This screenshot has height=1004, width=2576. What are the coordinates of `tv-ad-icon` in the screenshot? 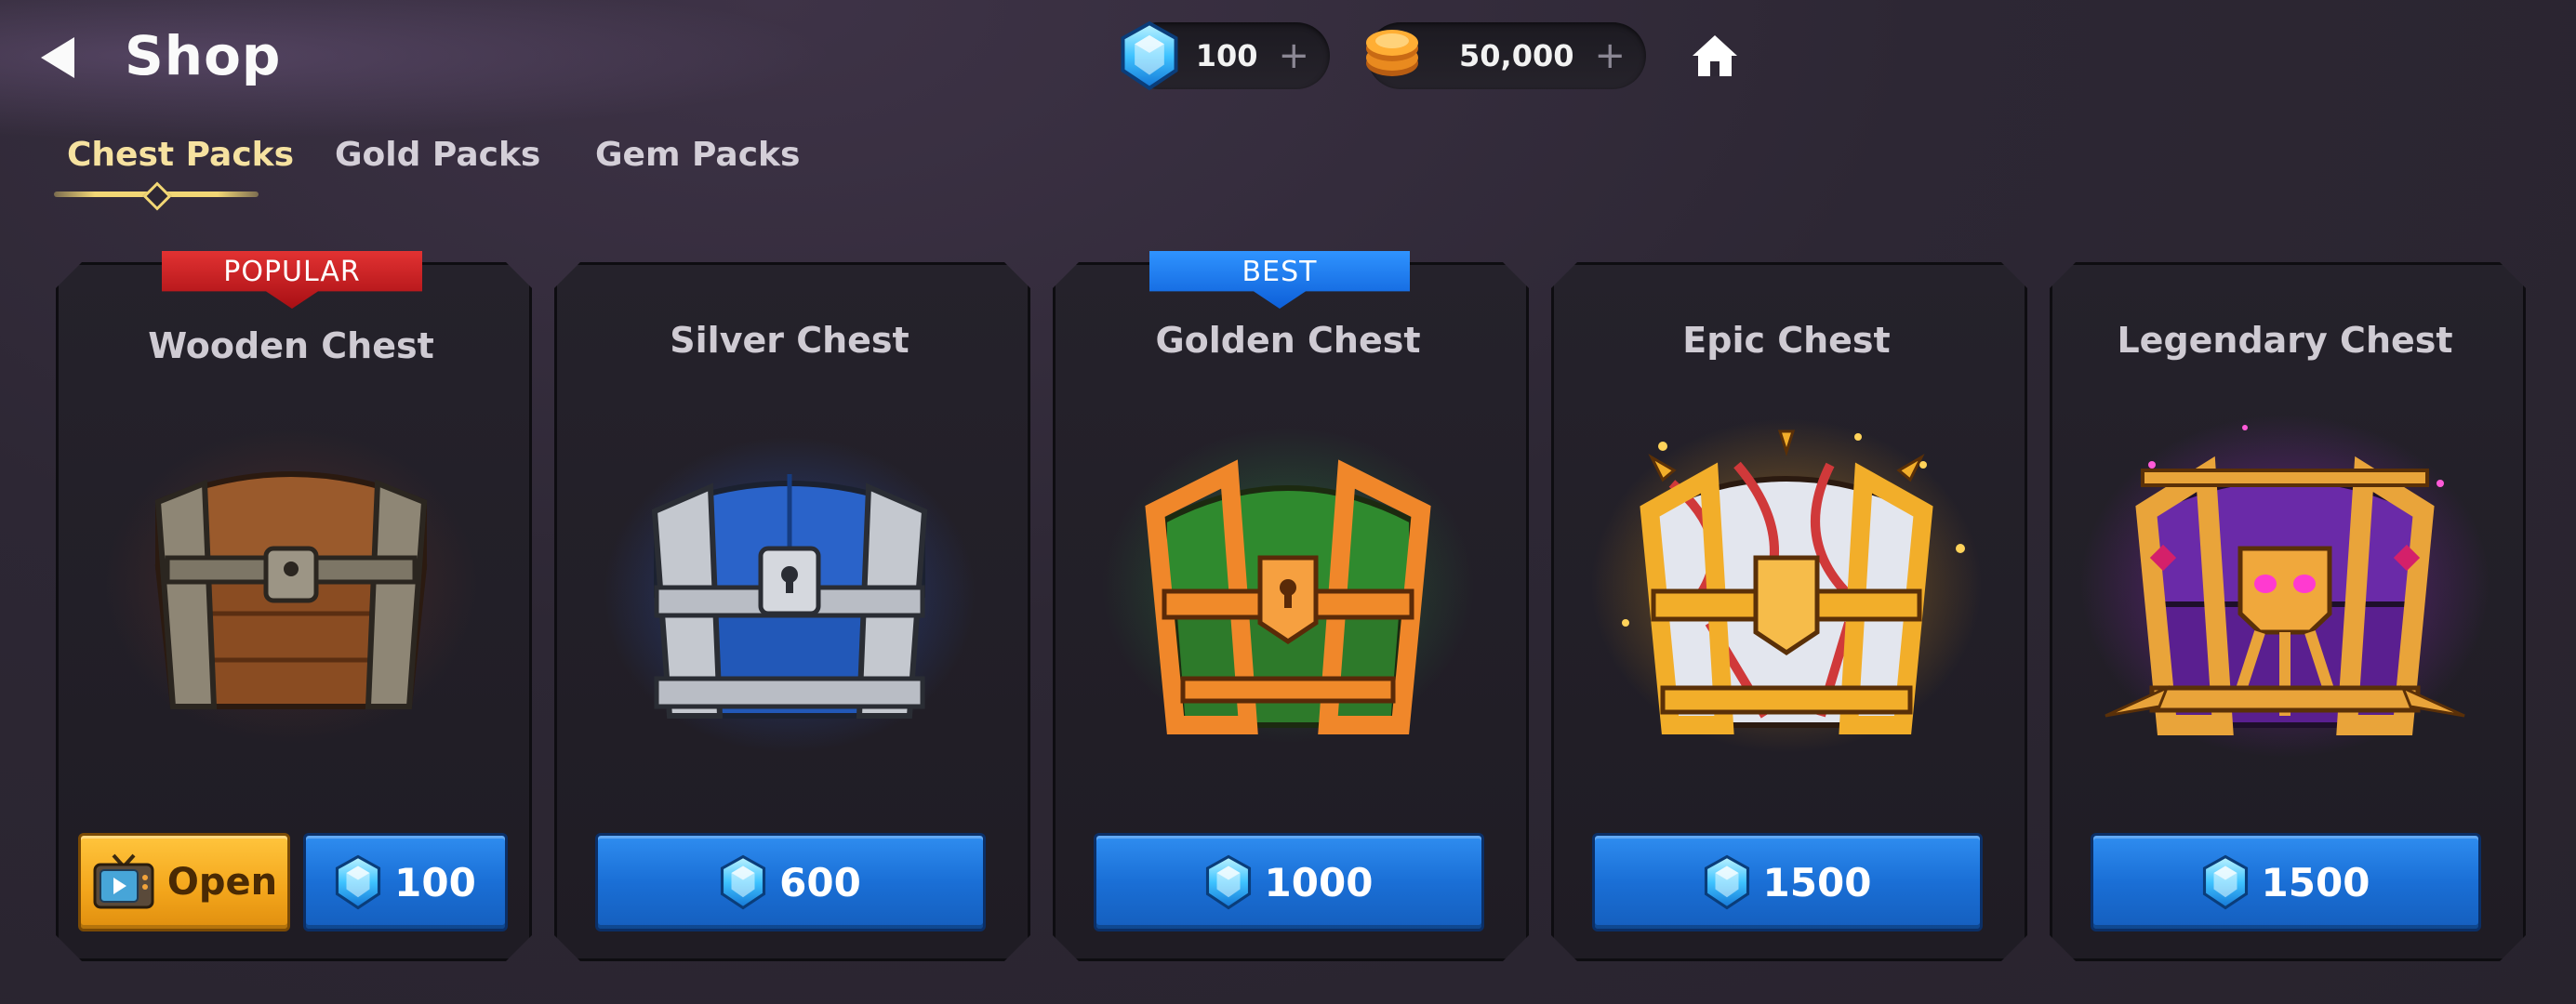 It's located at (123, 881).